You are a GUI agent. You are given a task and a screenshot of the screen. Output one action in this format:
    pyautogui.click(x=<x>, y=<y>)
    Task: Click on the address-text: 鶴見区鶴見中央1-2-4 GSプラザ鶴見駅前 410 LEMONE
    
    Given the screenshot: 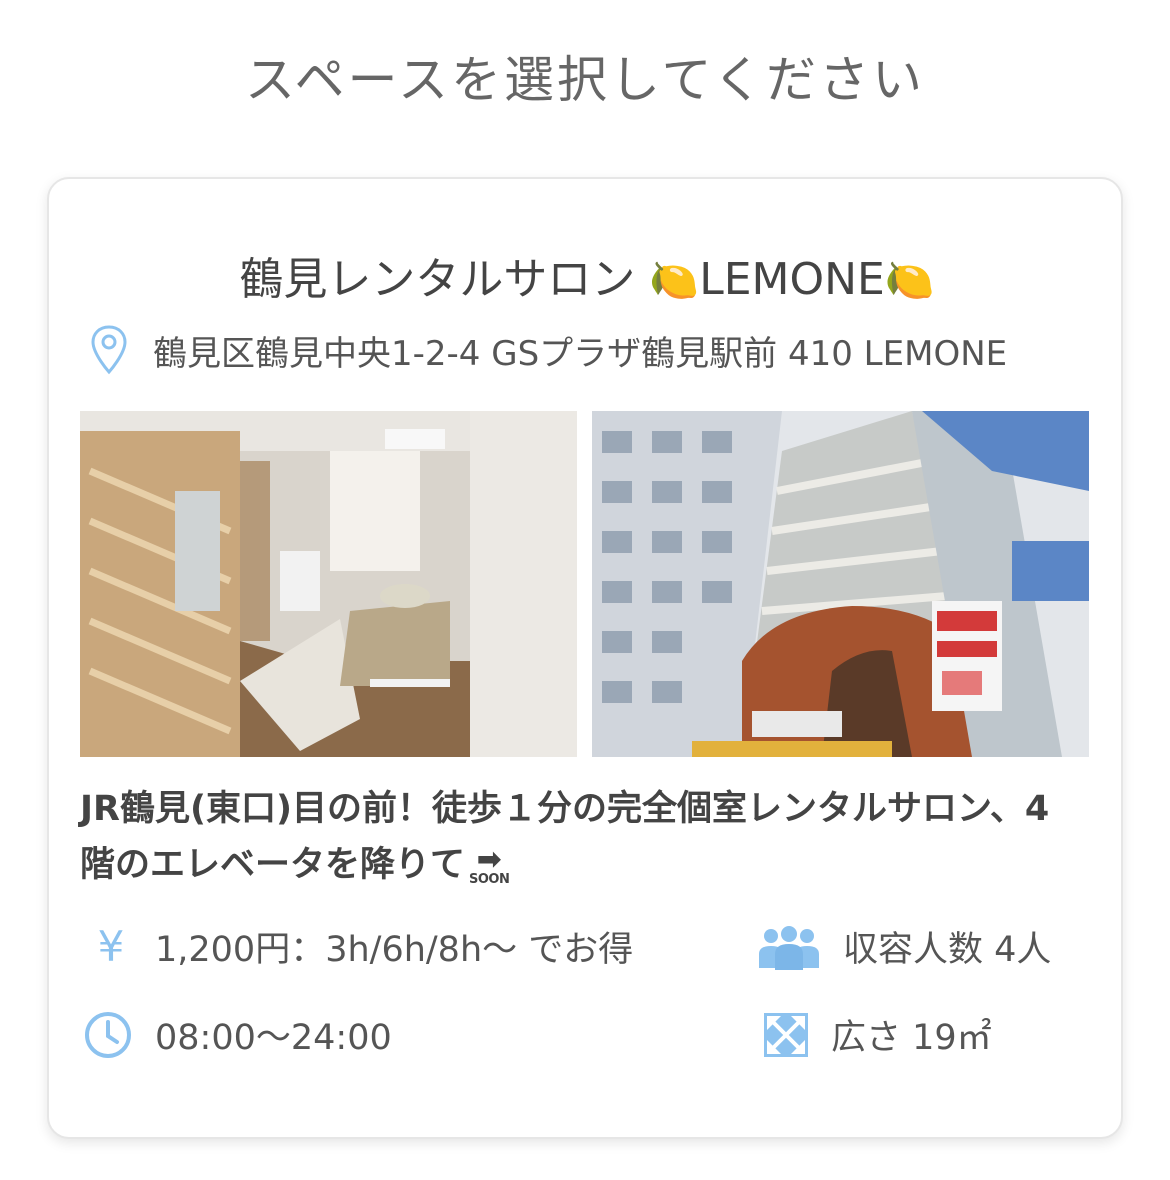 What is the action you would take?
    pyautogui.click(x=580, y=353)
    